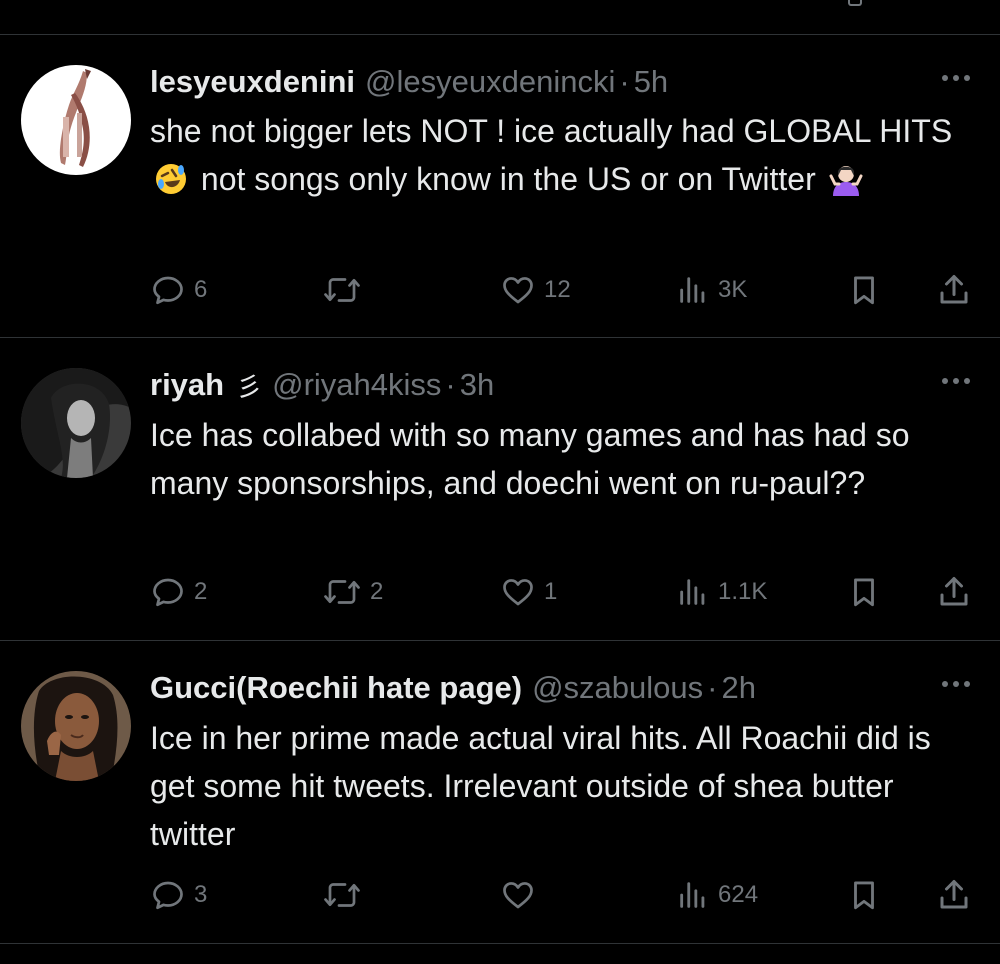  I want to click on timestamp: 5h, so click(651, 82).